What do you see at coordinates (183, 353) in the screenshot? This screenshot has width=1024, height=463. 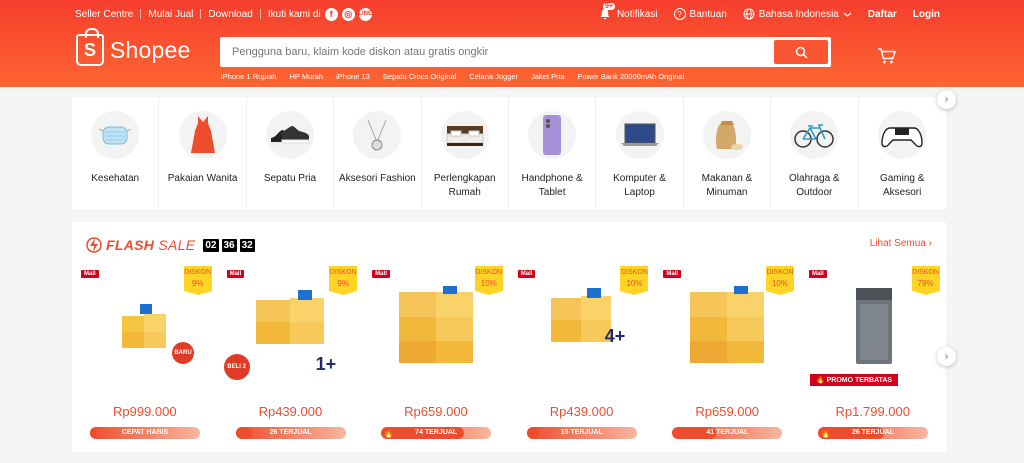 I see `new-badge-label: BARU` at bounding box center [183, 353].